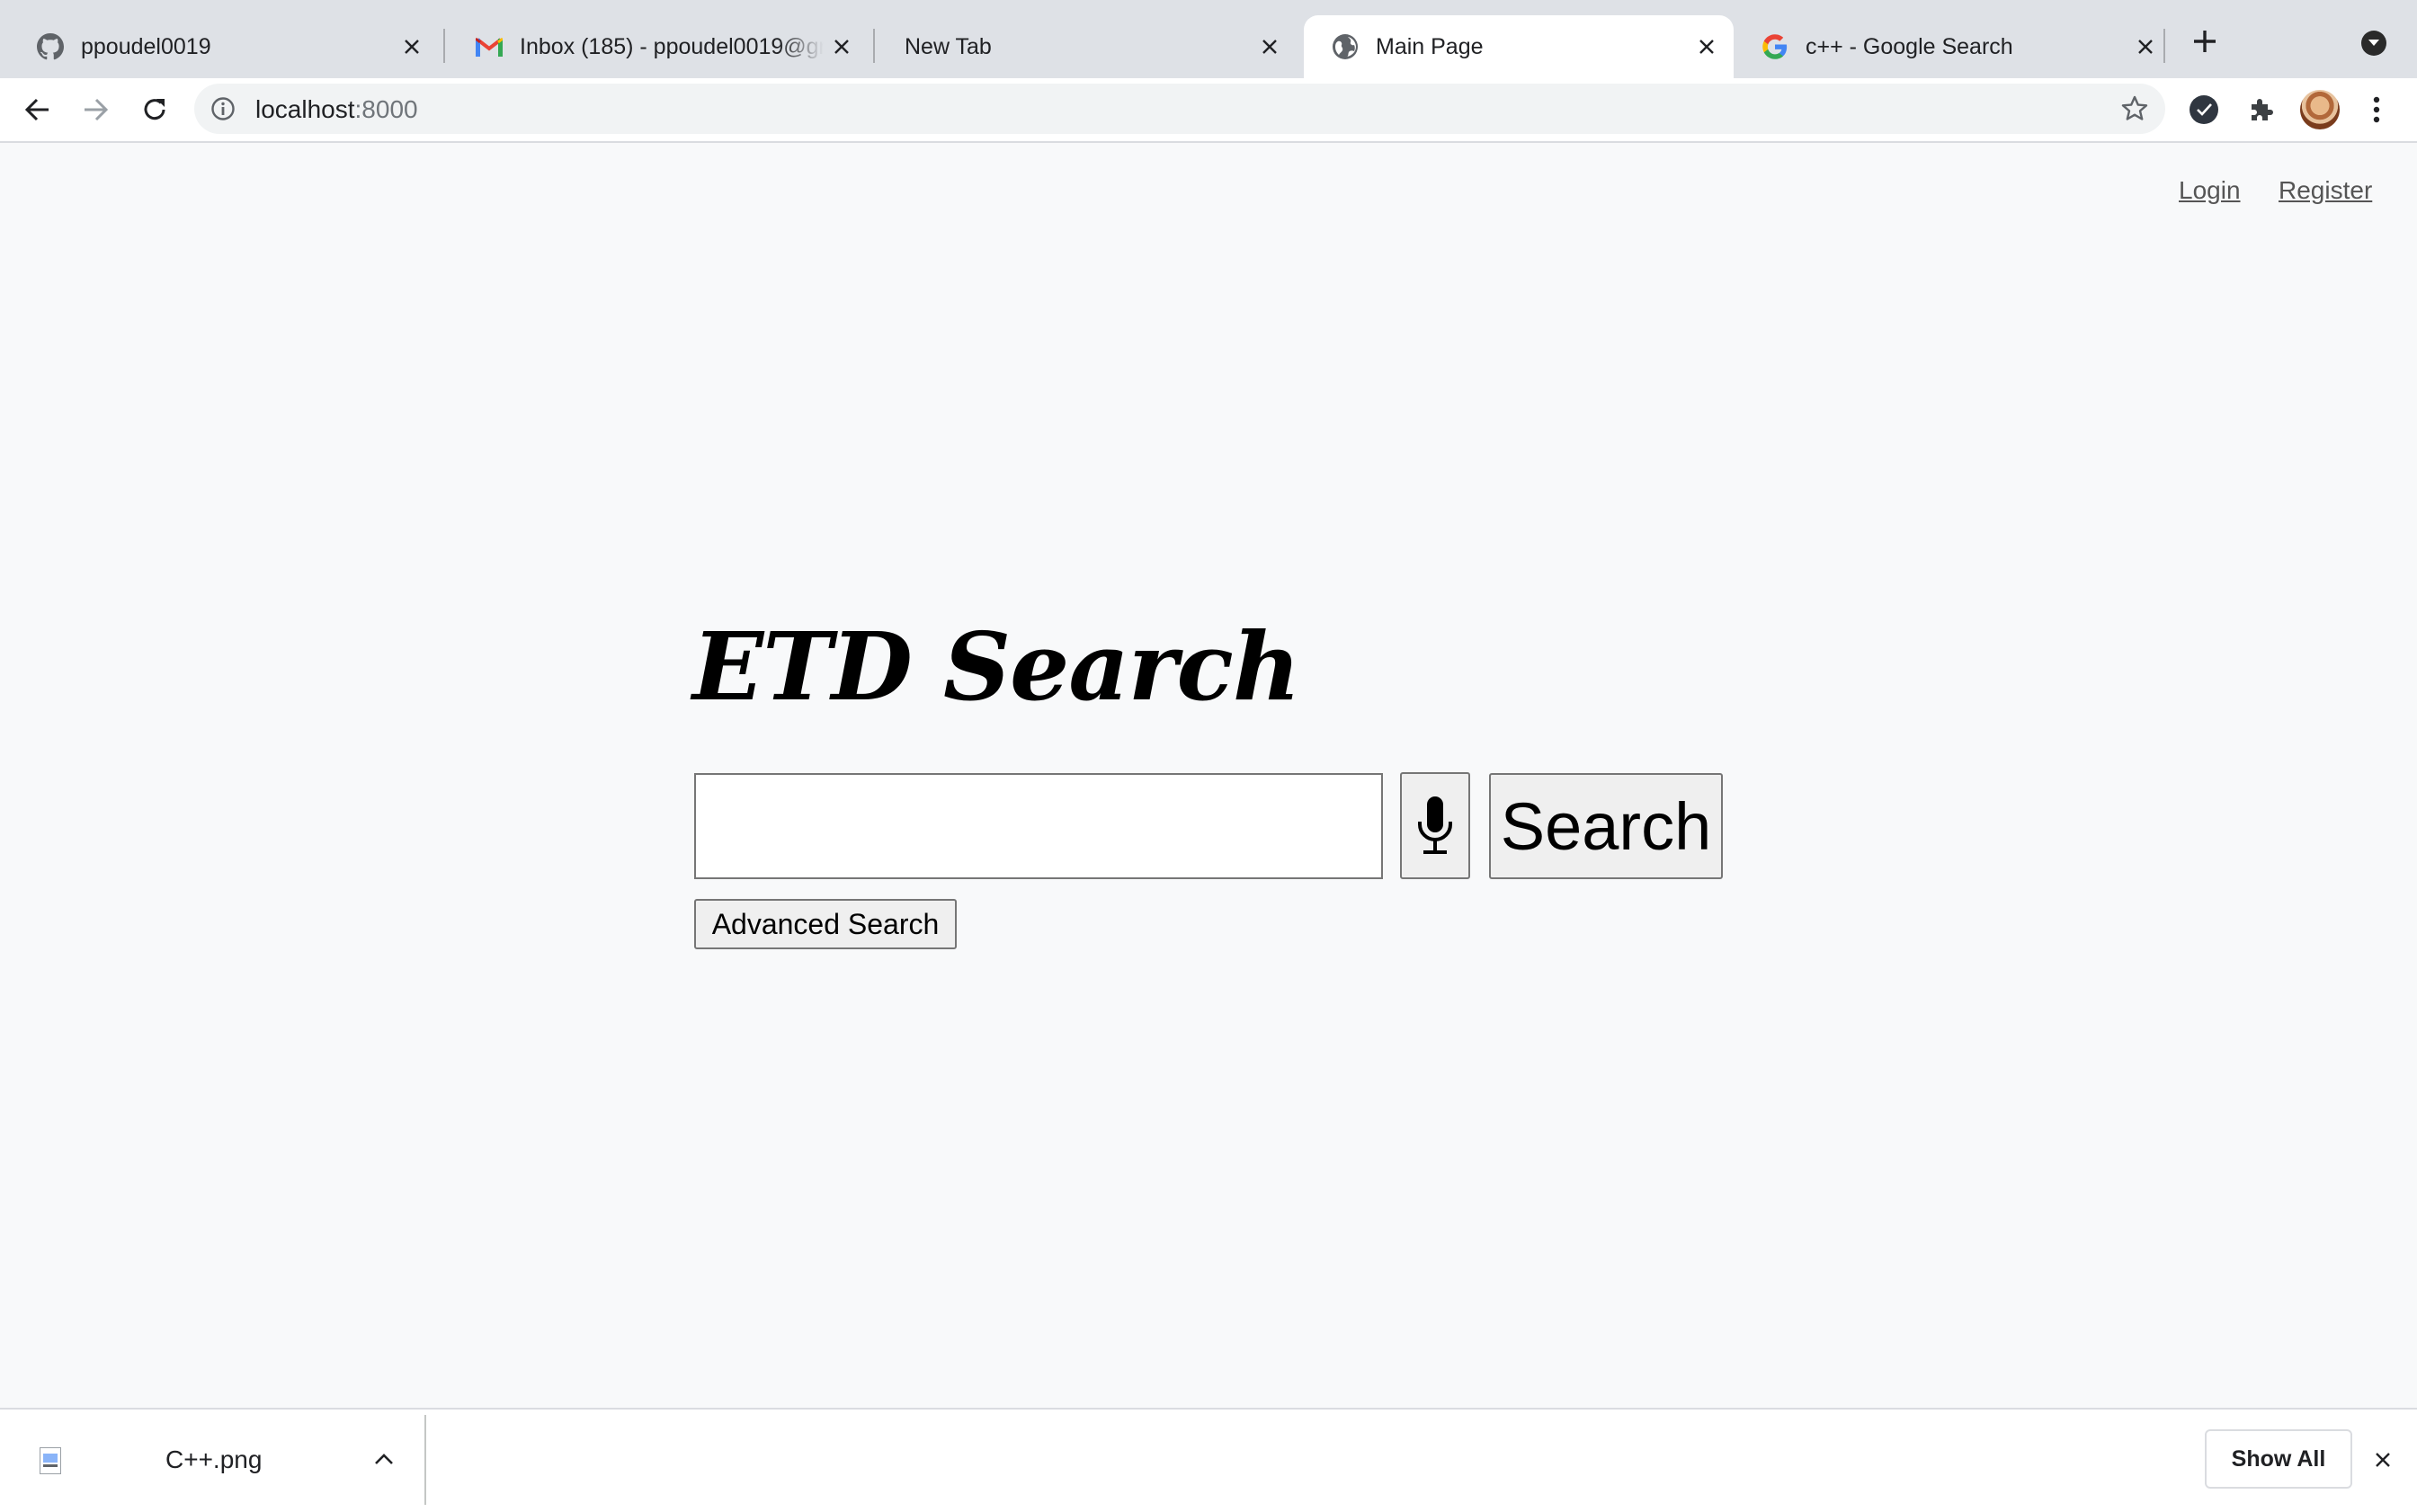 This screenshot has width=2417, height=1512. I want to click on png-file-icon, so click(50, 1460).